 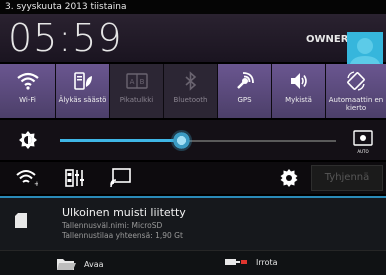 What do you see at coordinates (193, 7) in the screenshot?
I see `status-bar: 3. syyskuuta 2013 tiistaina` at bounding box center [193, 7].